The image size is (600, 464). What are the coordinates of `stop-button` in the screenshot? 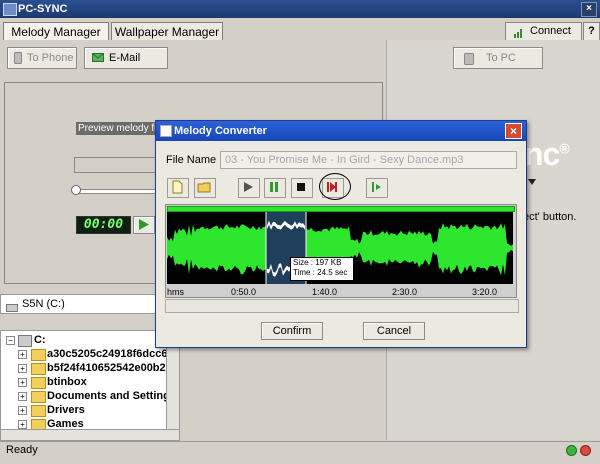 It's located at (302, 188).